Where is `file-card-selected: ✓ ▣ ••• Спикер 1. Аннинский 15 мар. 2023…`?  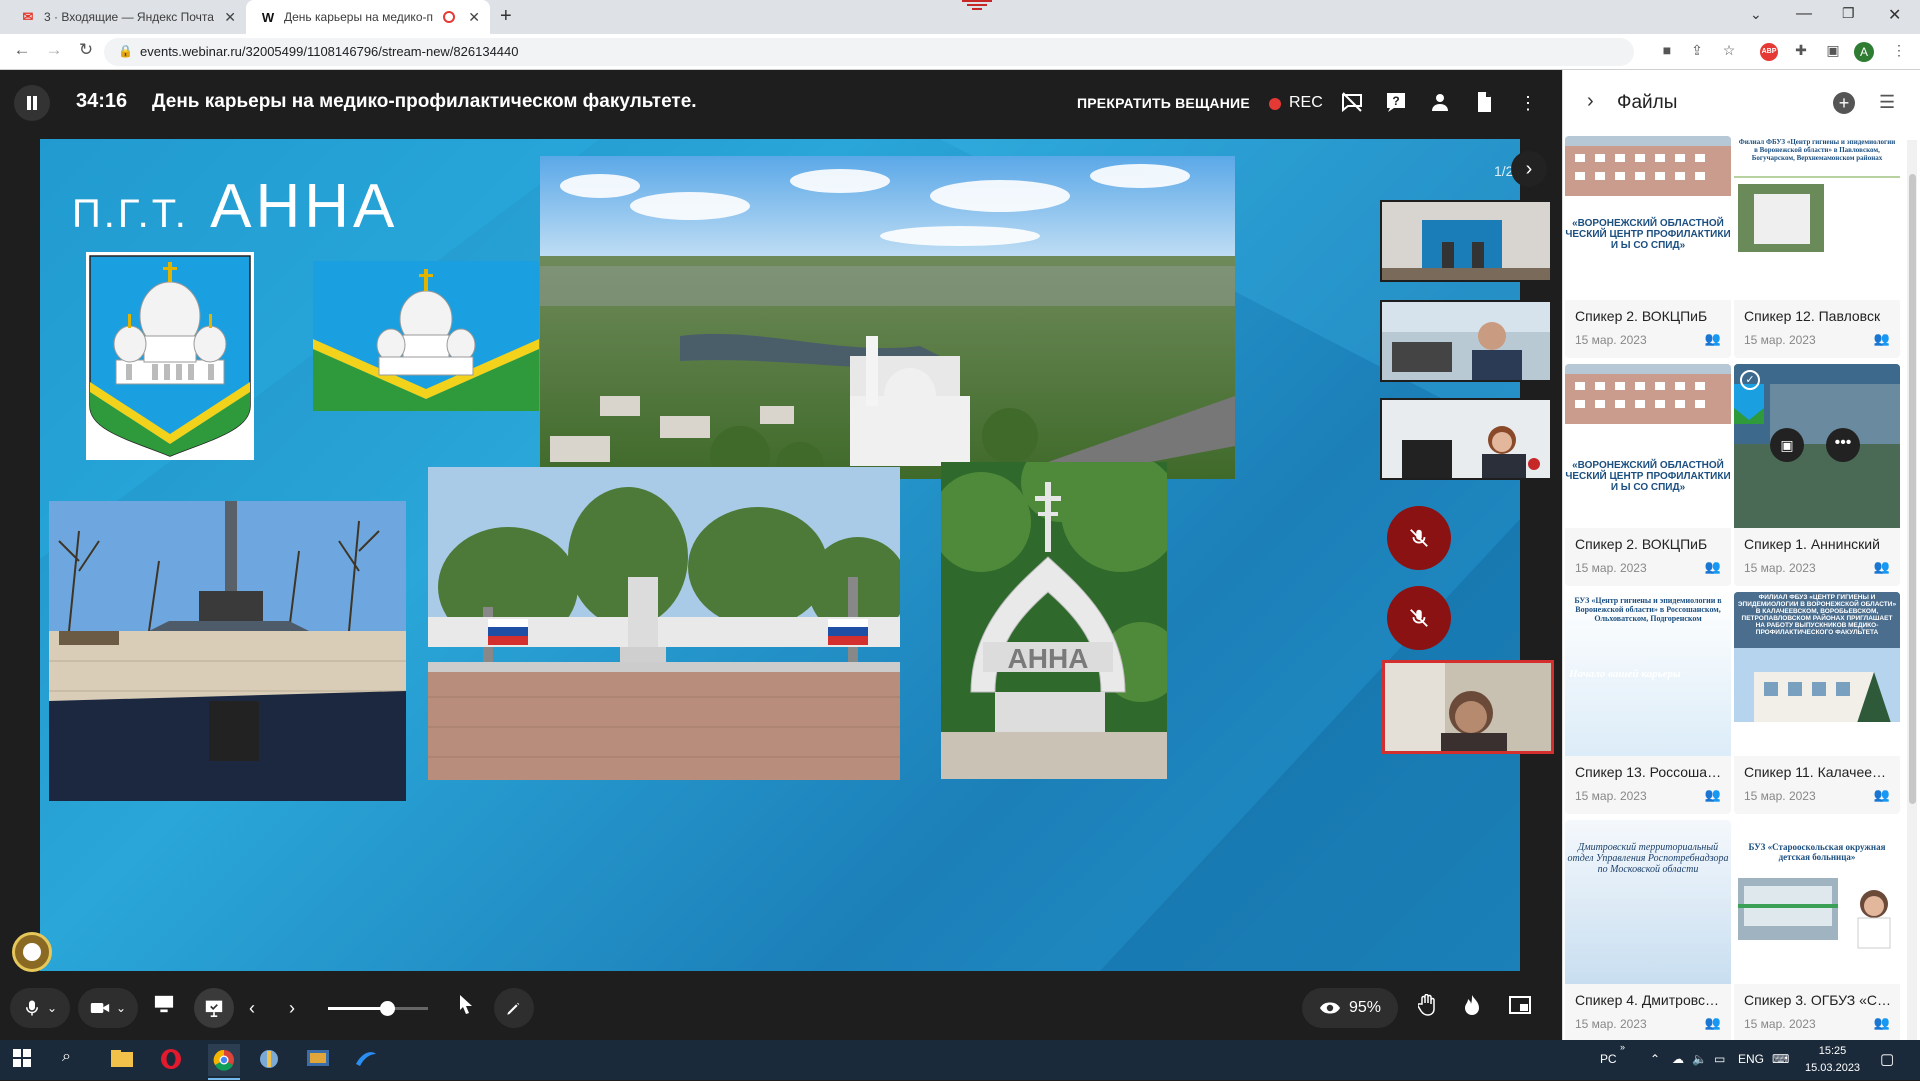 file-card-selected: ✓ ▣ ••• Спикер 1. Аннинский 15 мар. 2023… is located at coordinates (1817, 475).